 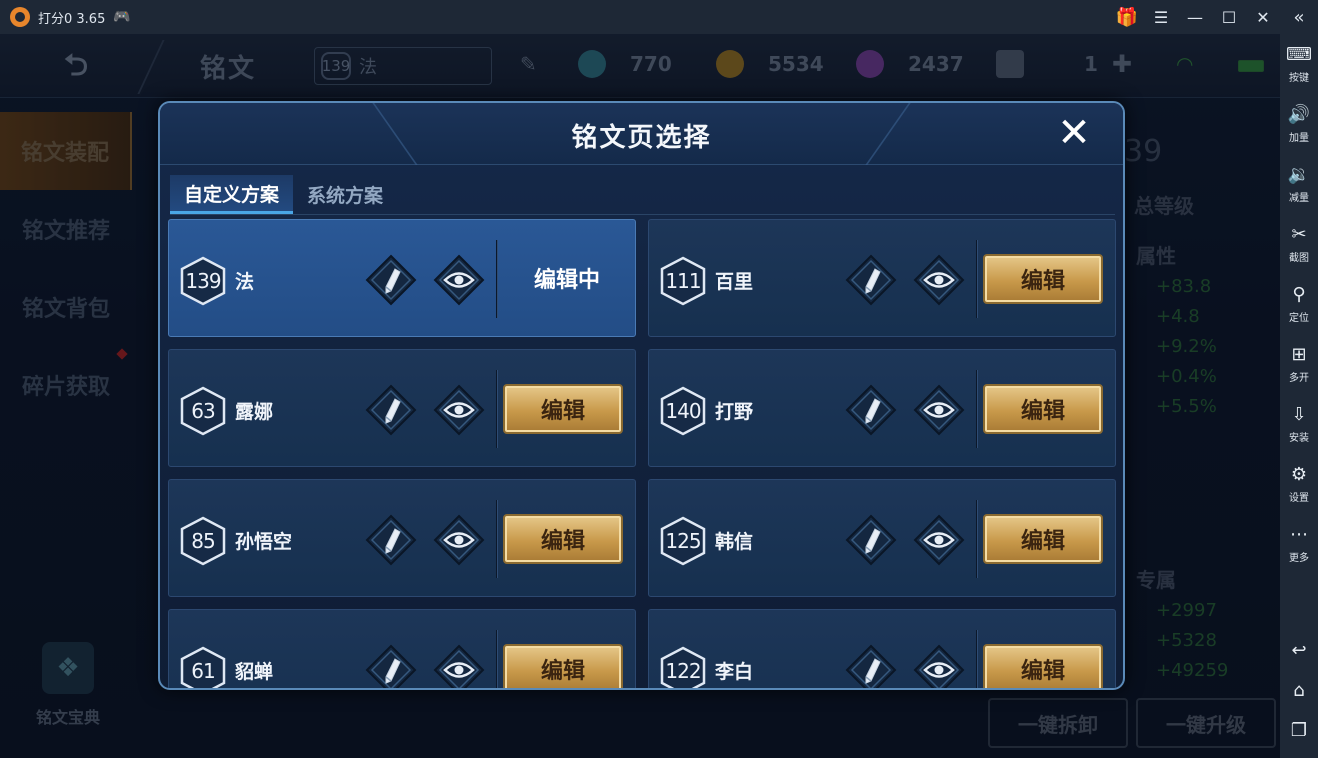 I want to click on rune-page-level: 140, so click(x=683, y=411).